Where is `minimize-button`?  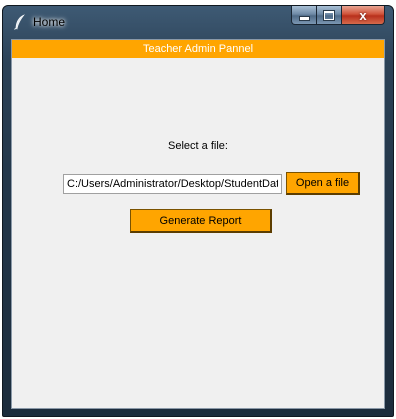 minimize-button is located at coordinates (304, 15).